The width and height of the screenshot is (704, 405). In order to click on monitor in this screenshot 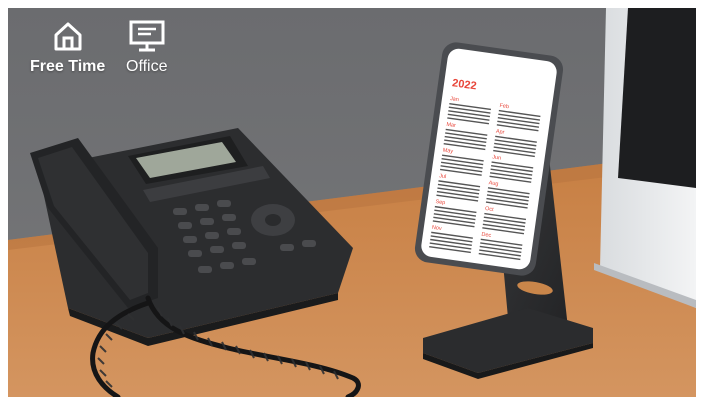, I will do `click(645, 158)`.